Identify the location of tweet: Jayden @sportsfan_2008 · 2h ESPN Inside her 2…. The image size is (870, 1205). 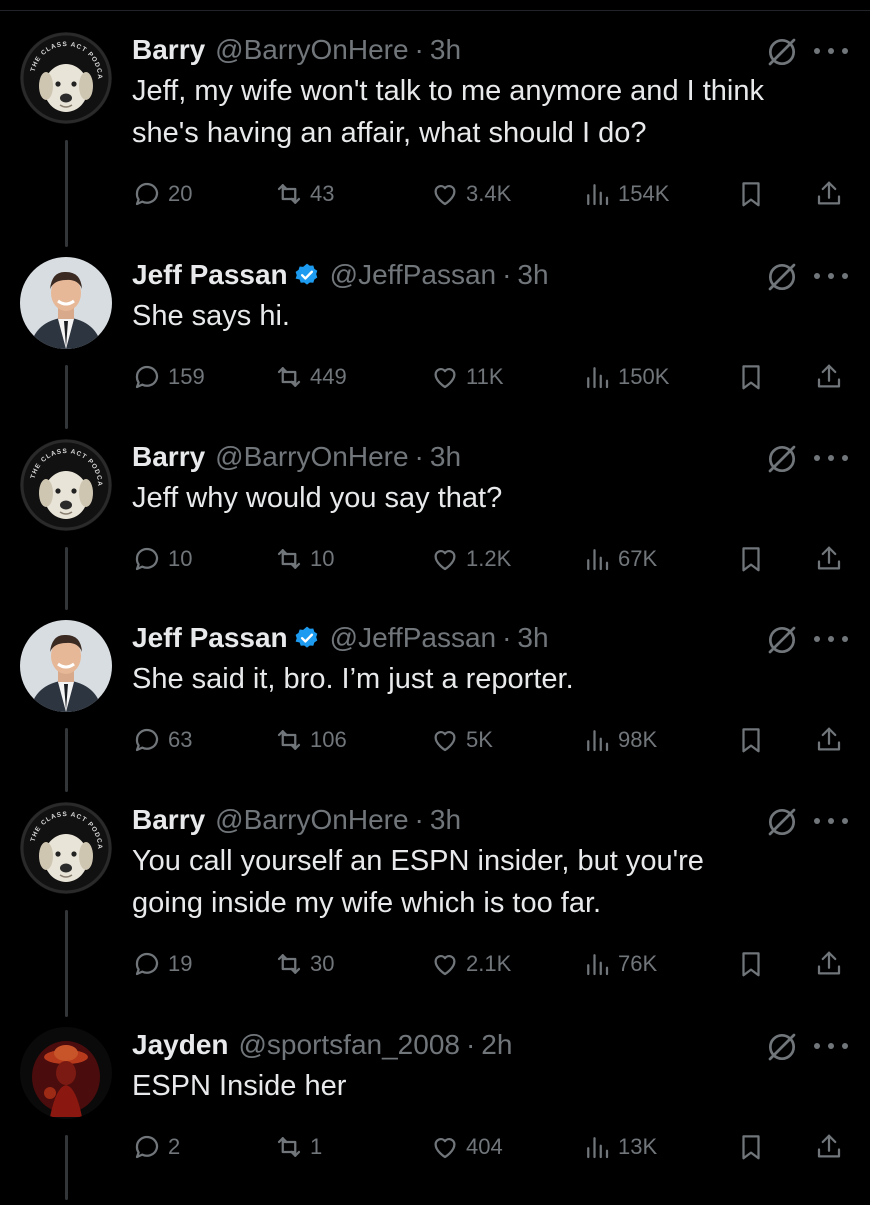
(435, 1115).